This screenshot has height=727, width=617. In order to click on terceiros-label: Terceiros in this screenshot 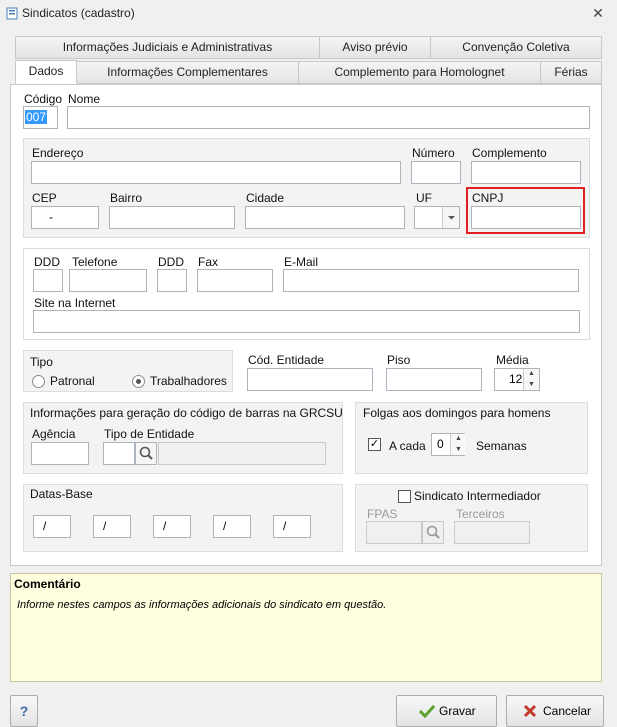, I will do `click(480, 514)`.